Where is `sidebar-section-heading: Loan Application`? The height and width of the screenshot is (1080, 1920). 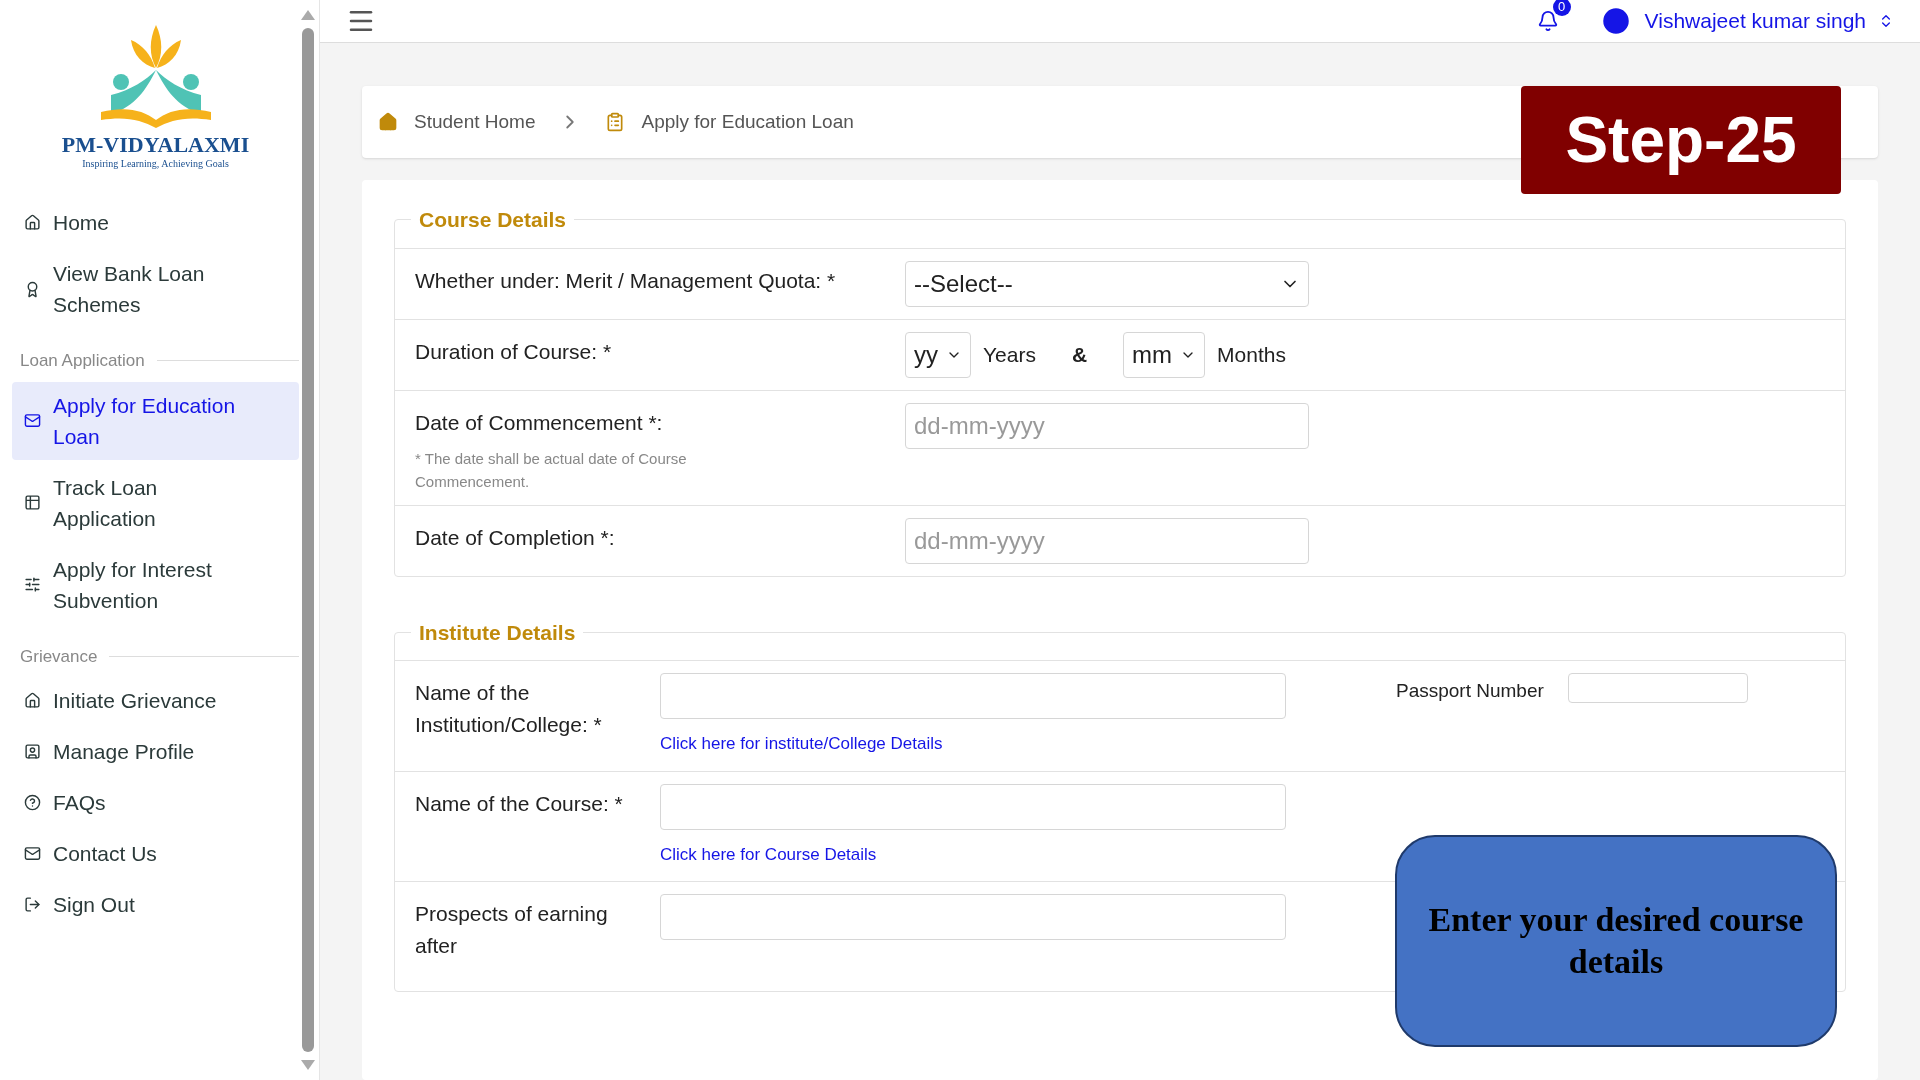
sidebar-section-heading: Loan Application is located at coordinates (82, 361).